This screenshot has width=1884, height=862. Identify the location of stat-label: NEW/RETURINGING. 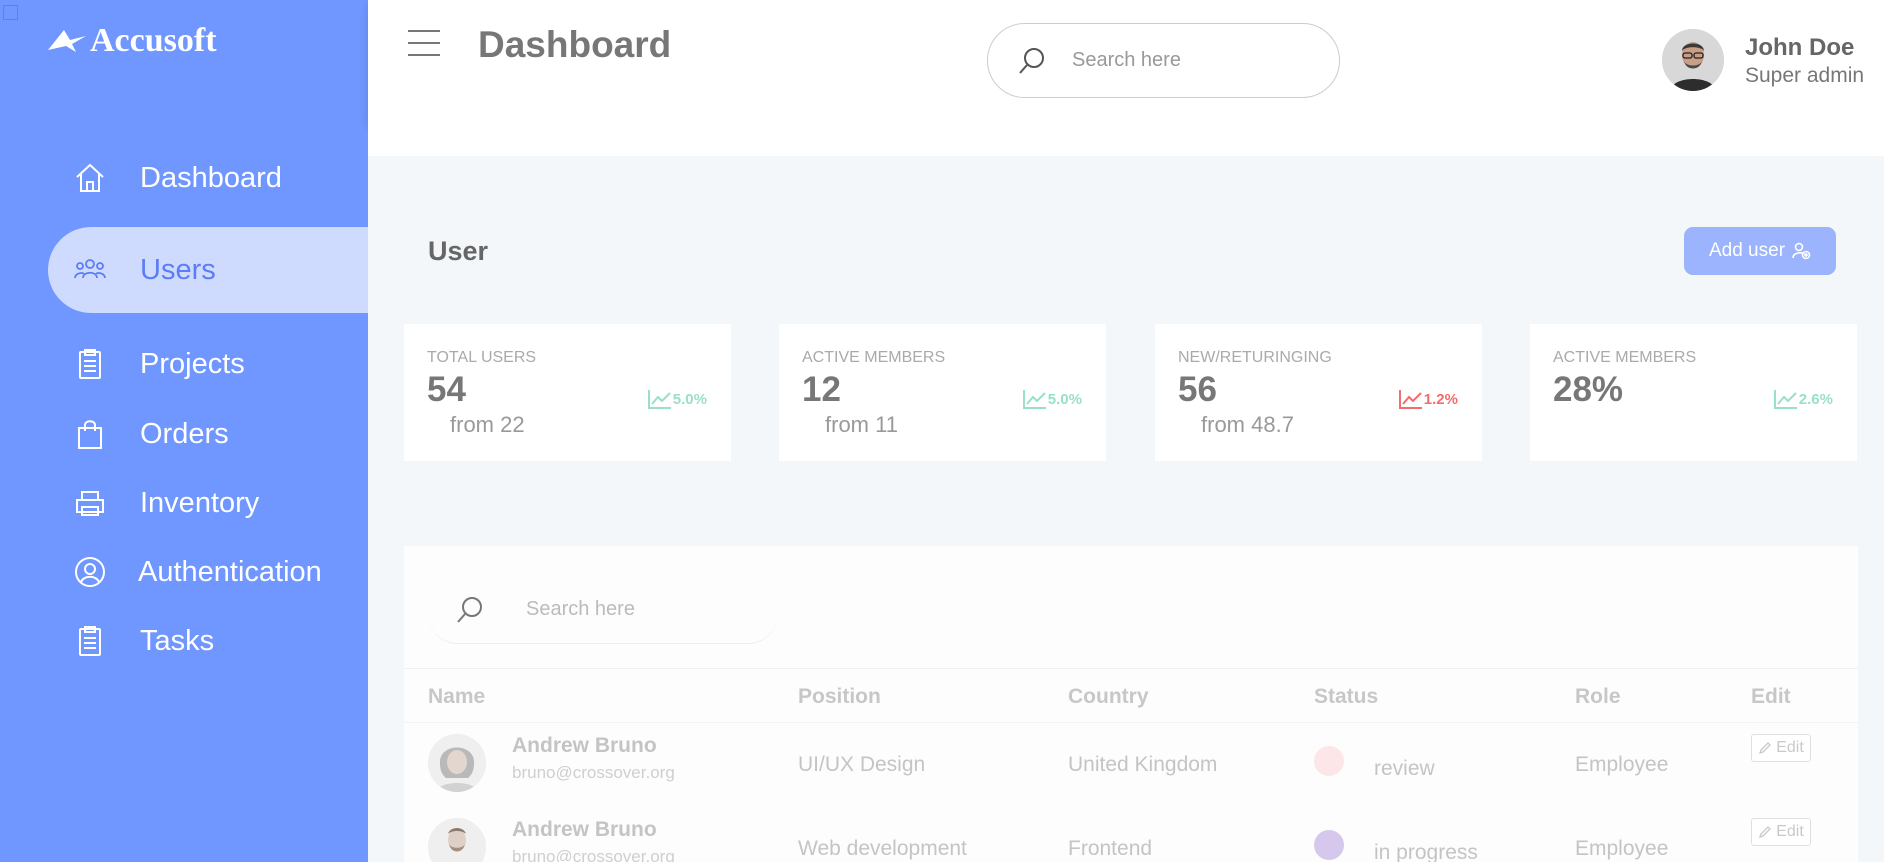
(1255, 357).